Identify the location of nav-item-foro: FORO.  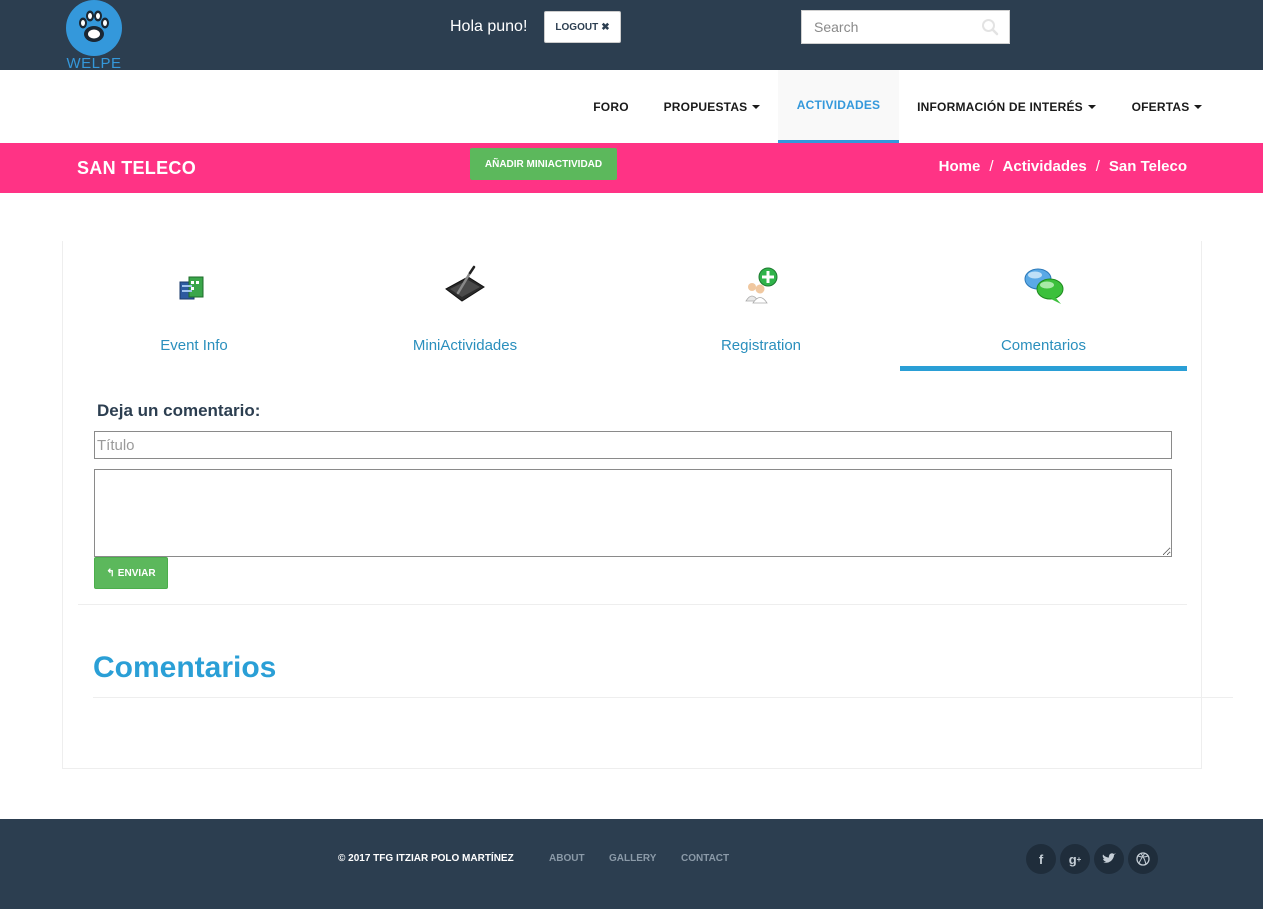
(611, 106).